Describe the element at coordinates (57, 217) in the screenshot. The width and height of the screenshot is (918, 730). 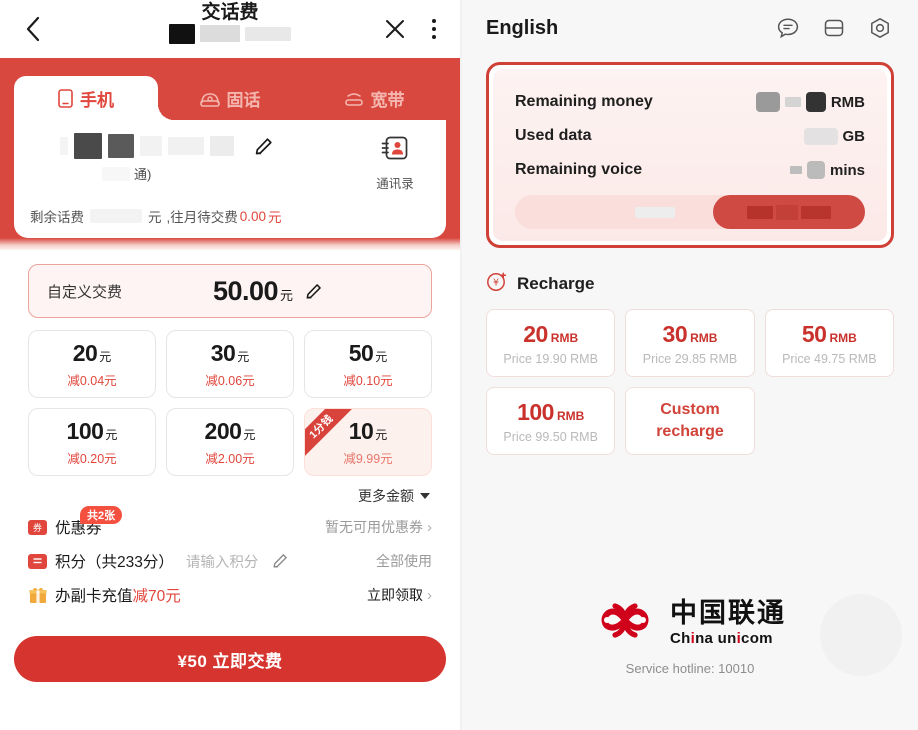
I see `balance-prefix: 剩余话费` at that location.